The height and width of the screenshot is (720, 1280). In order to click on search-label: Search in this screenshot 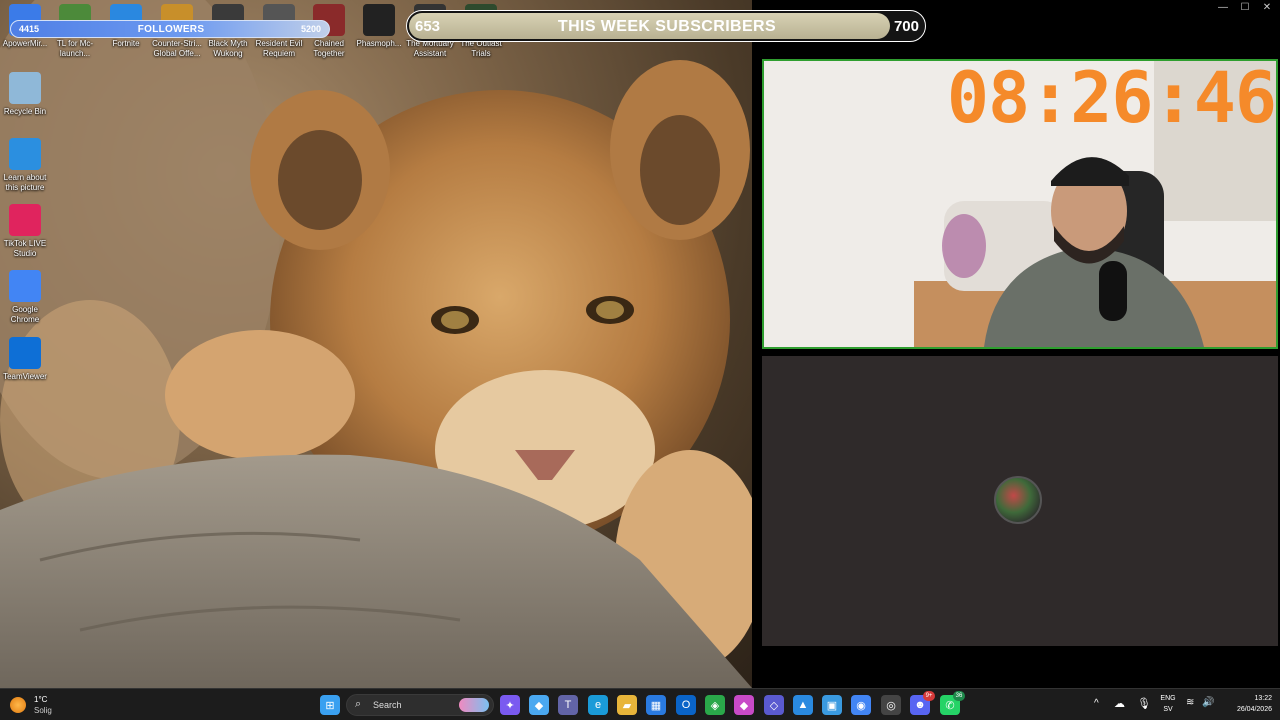, I will do `click(387, 705)`.